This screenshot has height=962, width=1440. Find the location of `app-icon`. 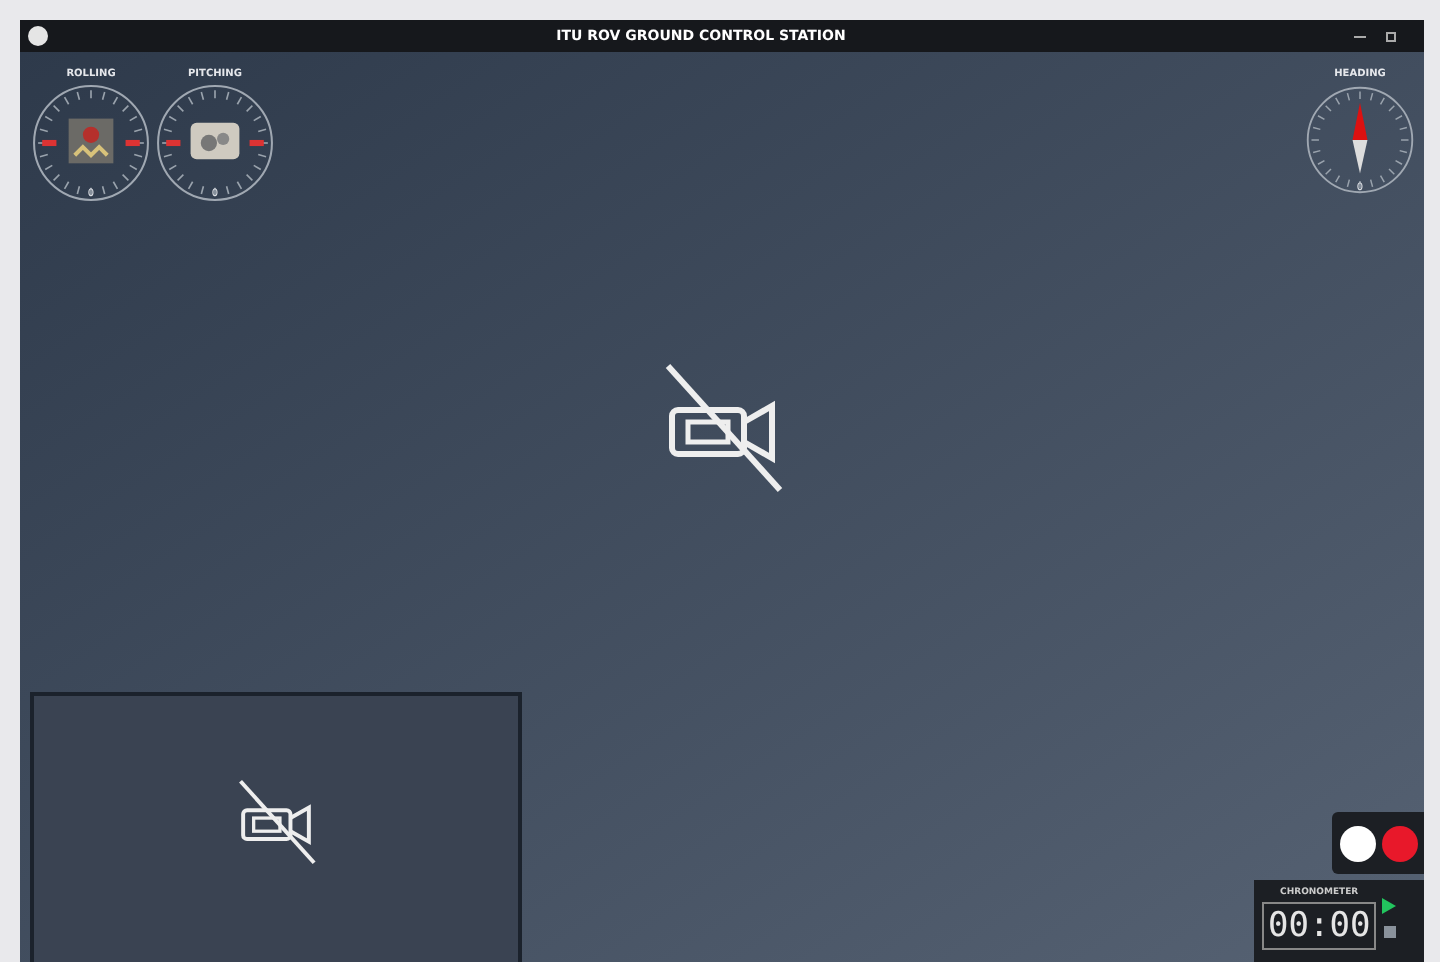

app-icon is located at coordinates (38, 36).